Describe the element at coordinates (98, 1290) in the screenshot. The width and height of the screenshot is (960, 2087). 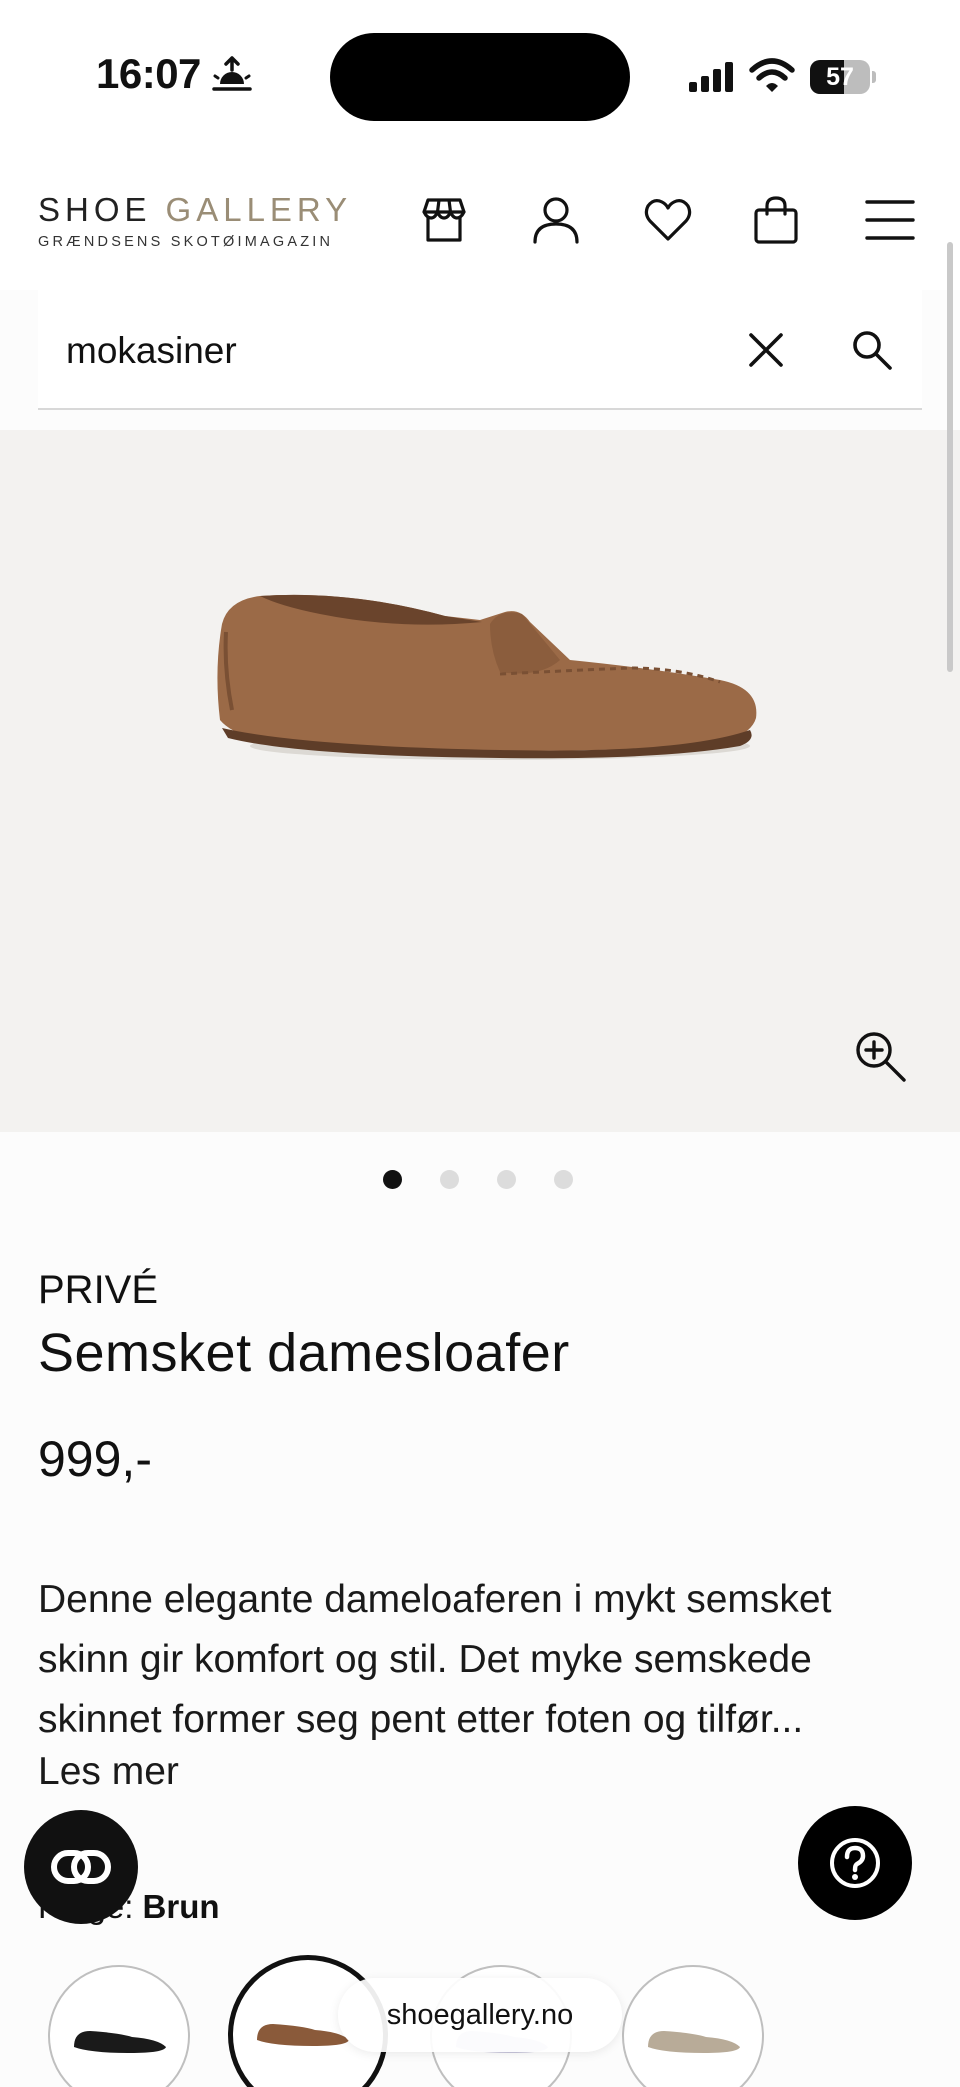
I see `product-brand: PRIVÉ` at that location.